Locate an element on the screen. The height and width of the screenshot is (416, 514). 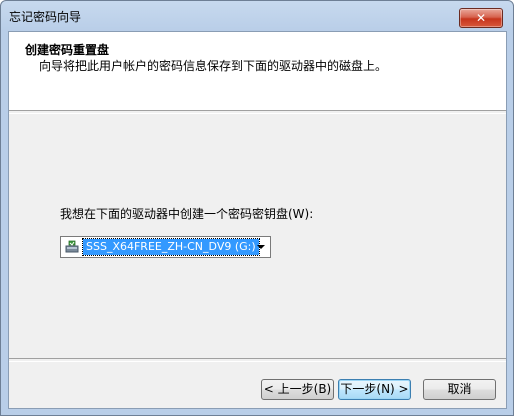
drive-icon is located at coordinates (72, 246).